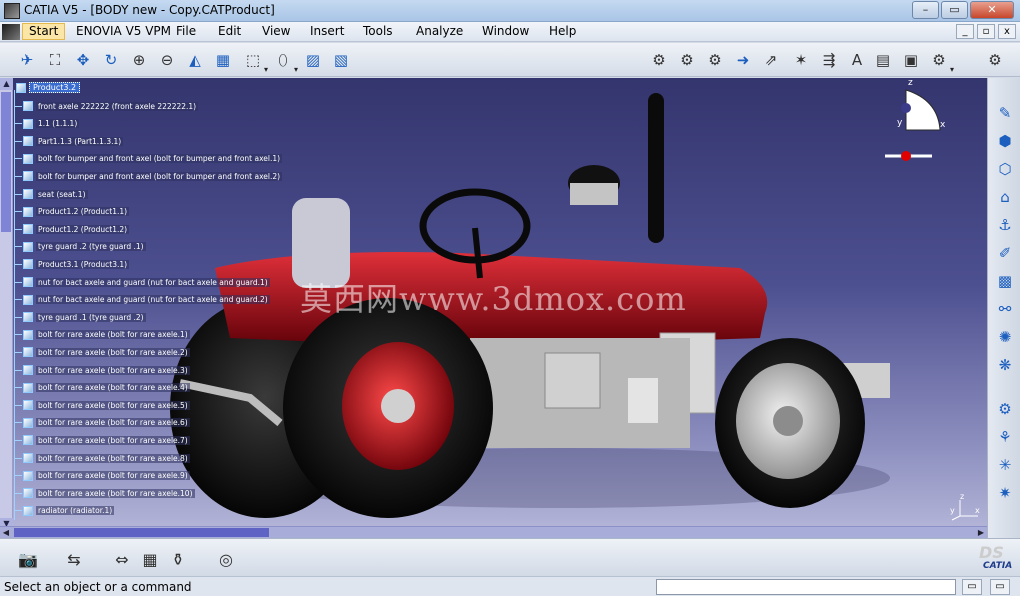 The width and height of the screenshot is (1020, 596). What do you see at coordinates (6, 162) in the screenshot?
I see `vertical-scroll-thumb` at bounding box center [6, 162].